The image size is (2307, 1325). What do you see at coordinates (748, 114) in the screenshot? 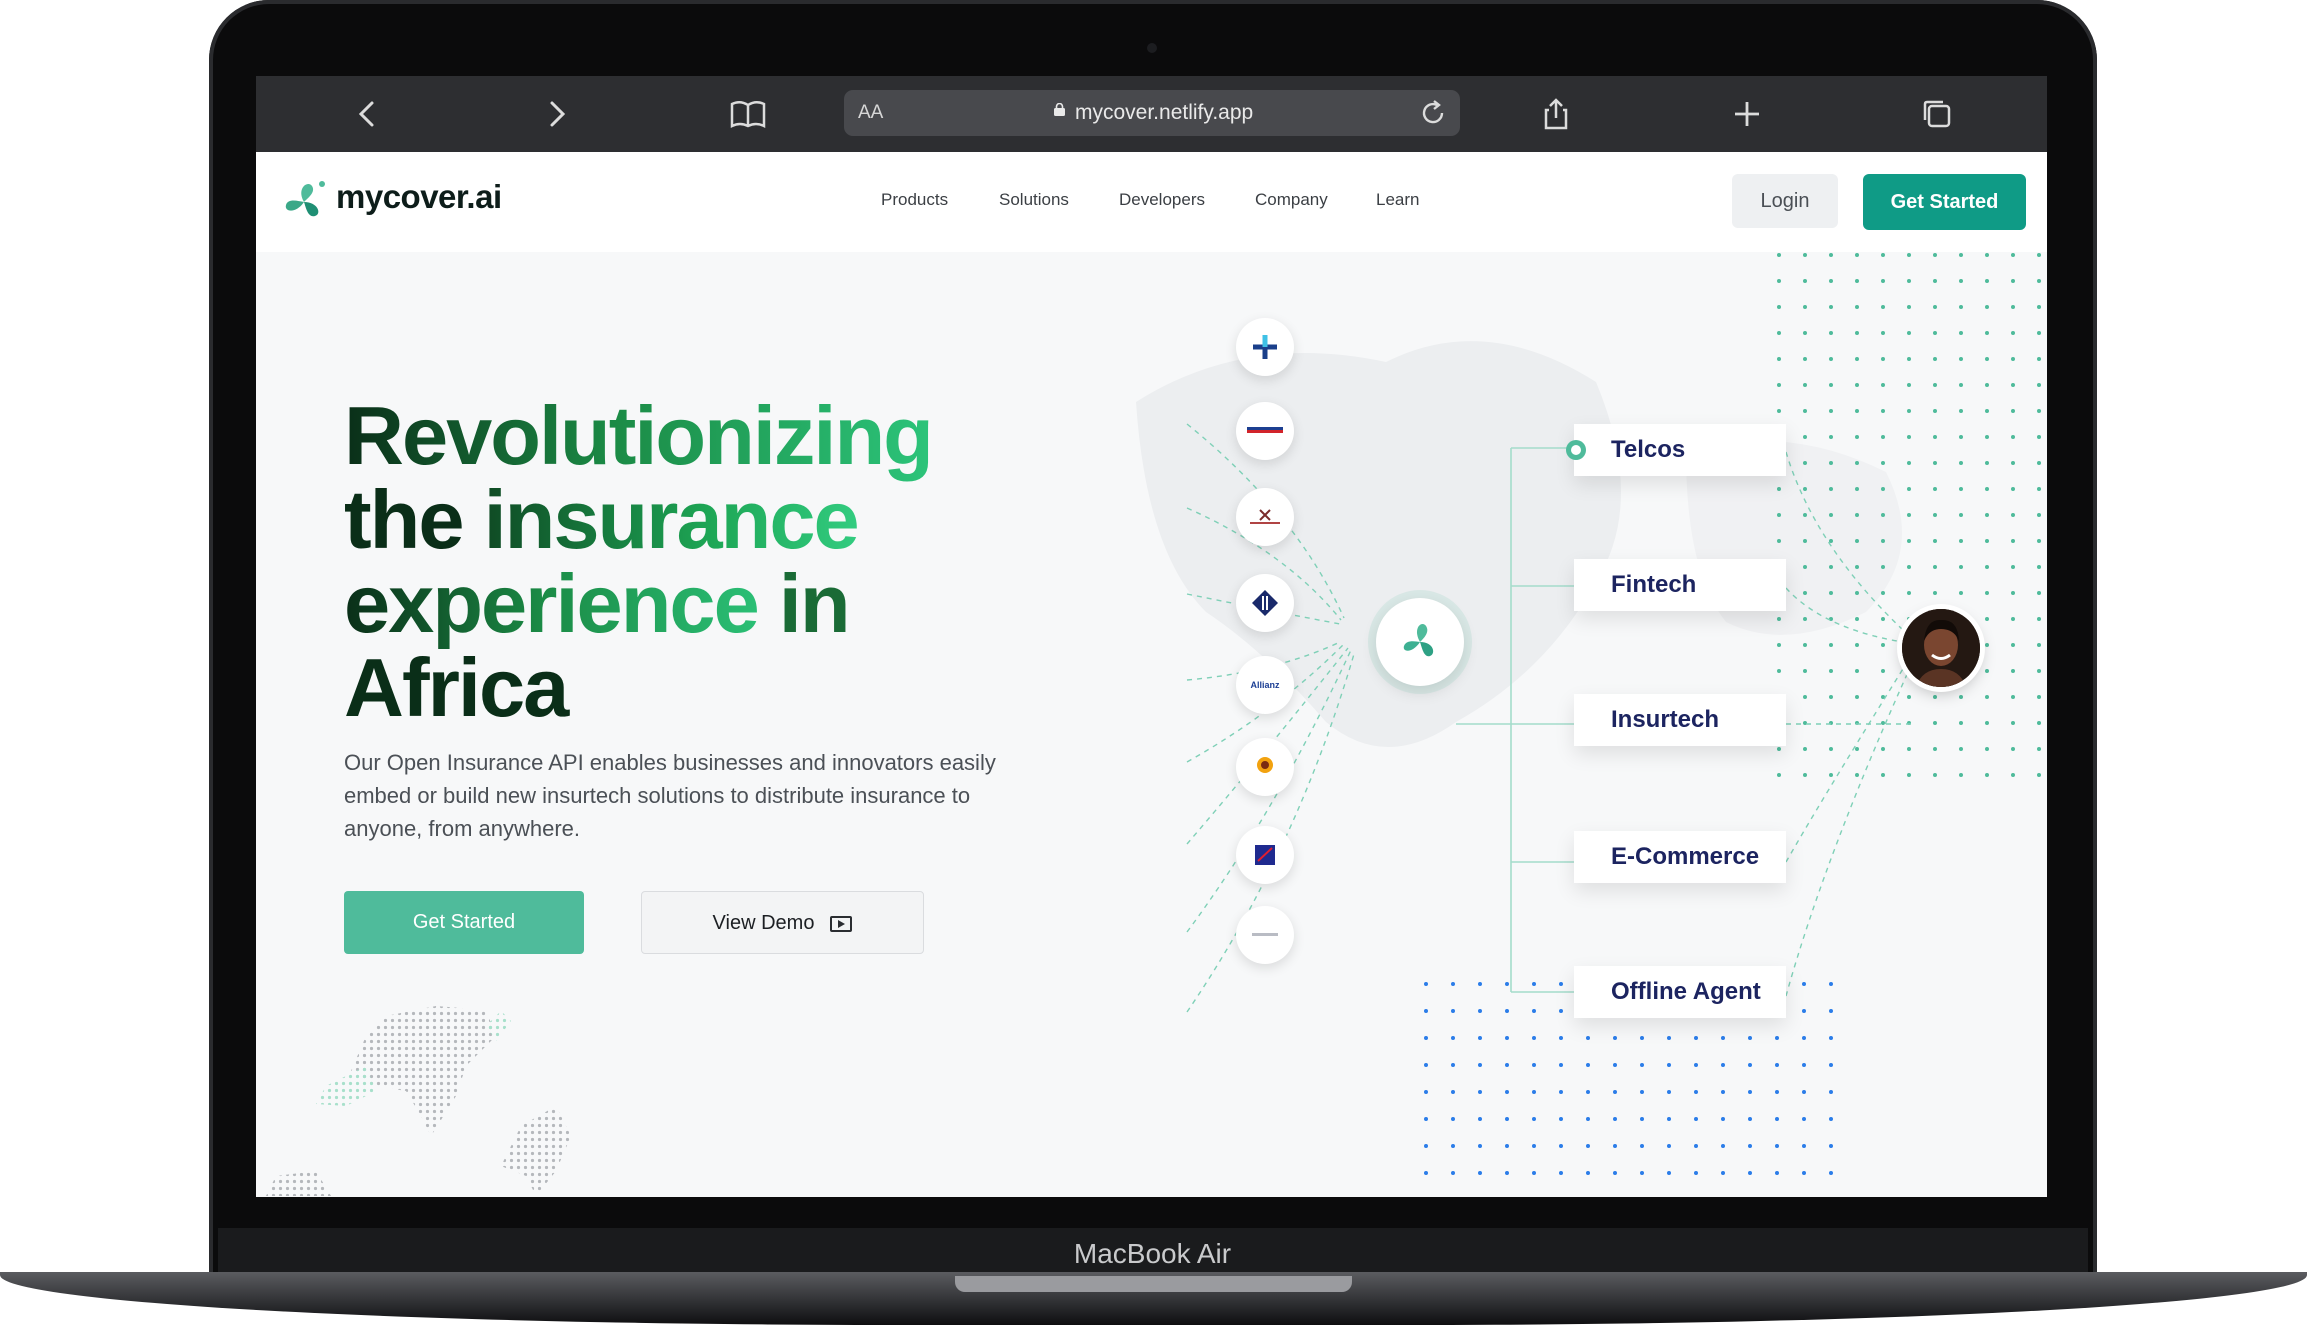
I see `bookmarks-icon` at bounding box center [748, 114].